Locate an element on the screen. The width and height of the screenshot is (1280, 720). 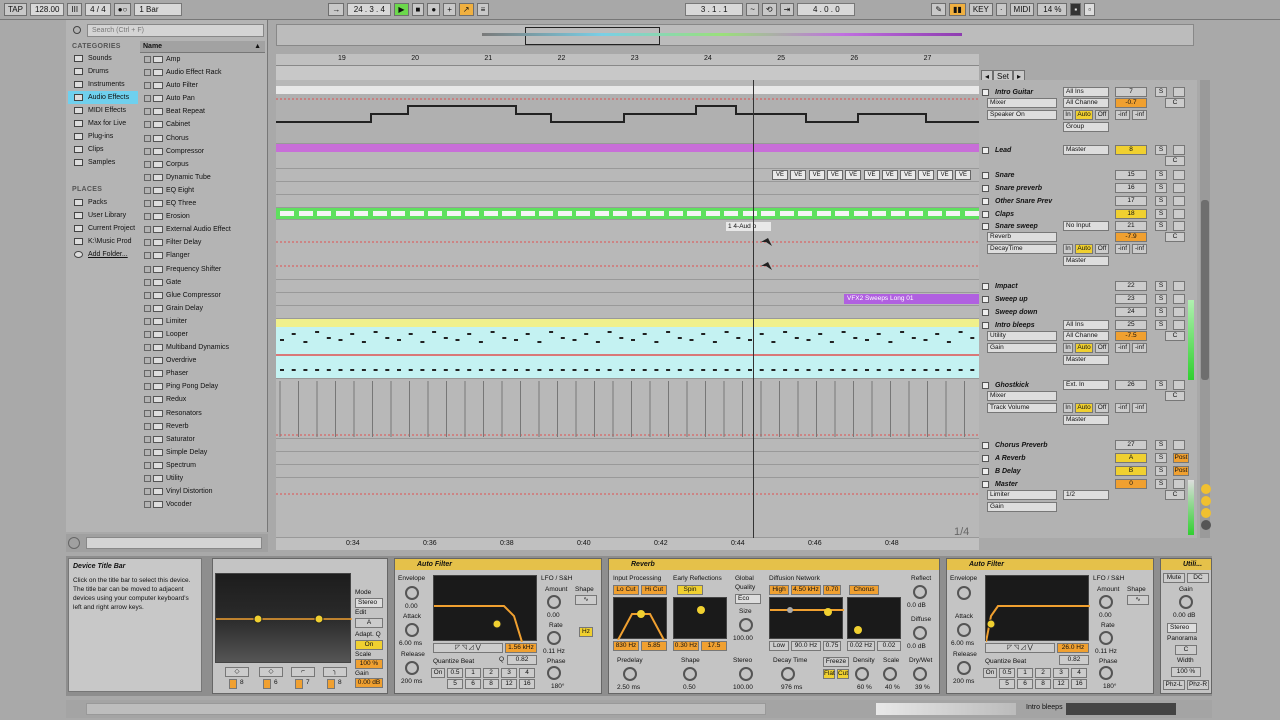
width-value: 100 % is located at coordinates (1186, 672).